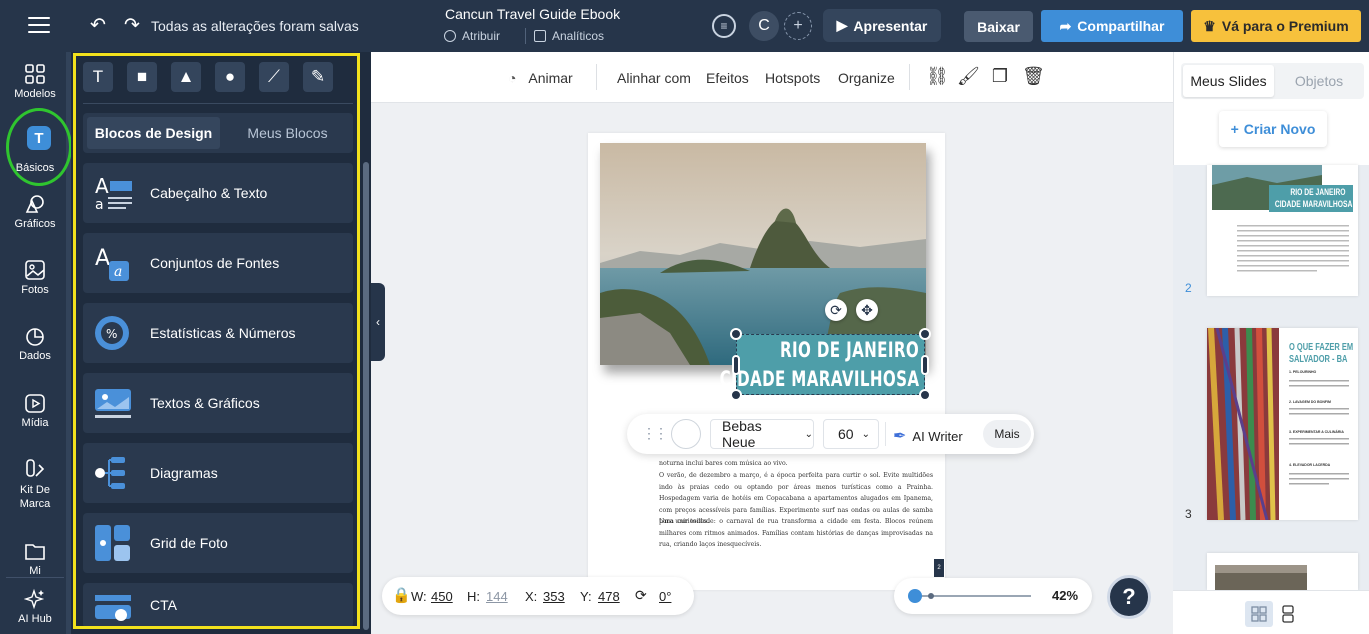 This screenshot has height=634, width=1369. Describe the element at coordinates (35, 423) in the screenshot. I see `rail-label: Mídia` at that location.